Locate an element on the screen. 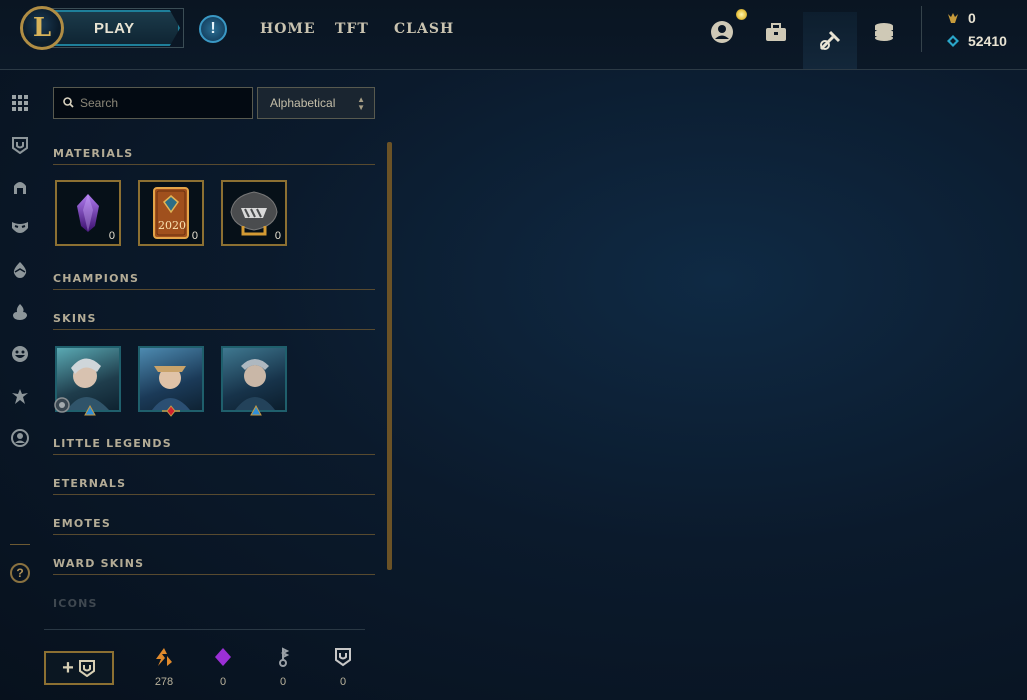  nav-clash: CLASH is located at coordinates (424, 29).